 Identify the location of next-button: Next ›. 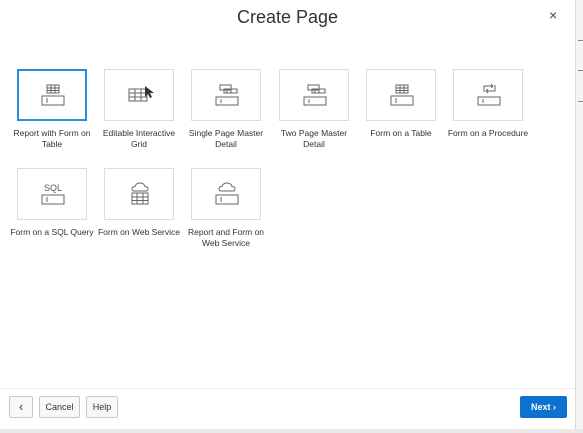
(543, 407).